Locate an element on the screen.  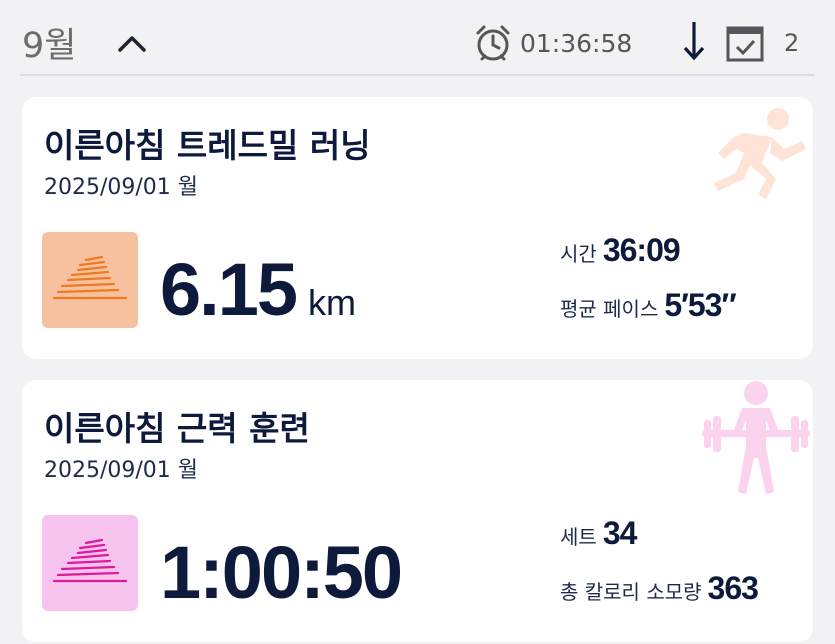
chevron-up-icon is located at coordinates (132, 44).